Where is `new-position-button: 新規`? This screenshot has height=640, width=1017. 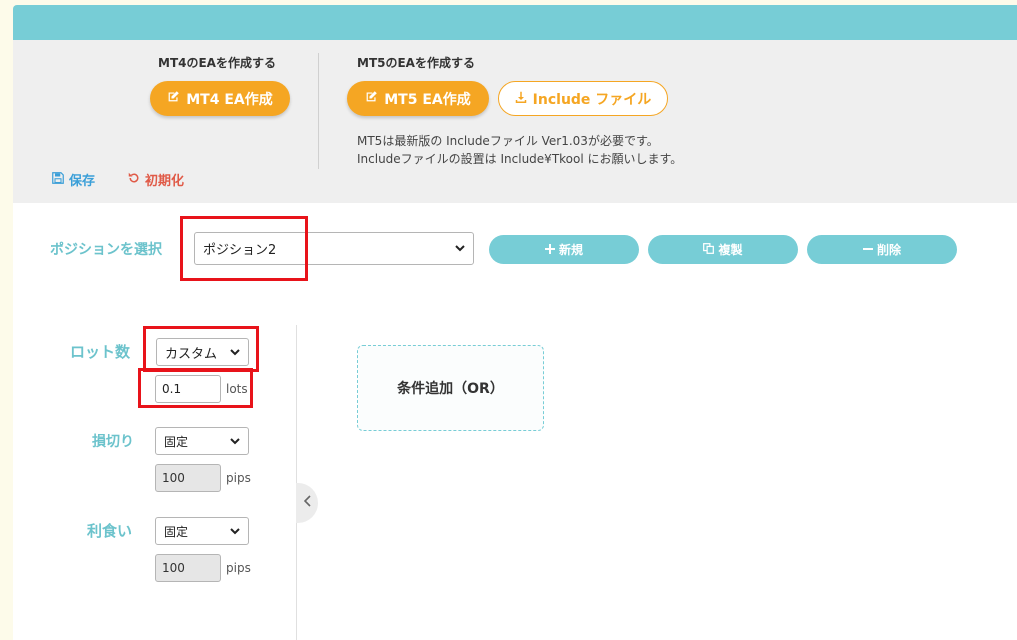
new-position-button: 新規 is located at coordinates (564, 249).